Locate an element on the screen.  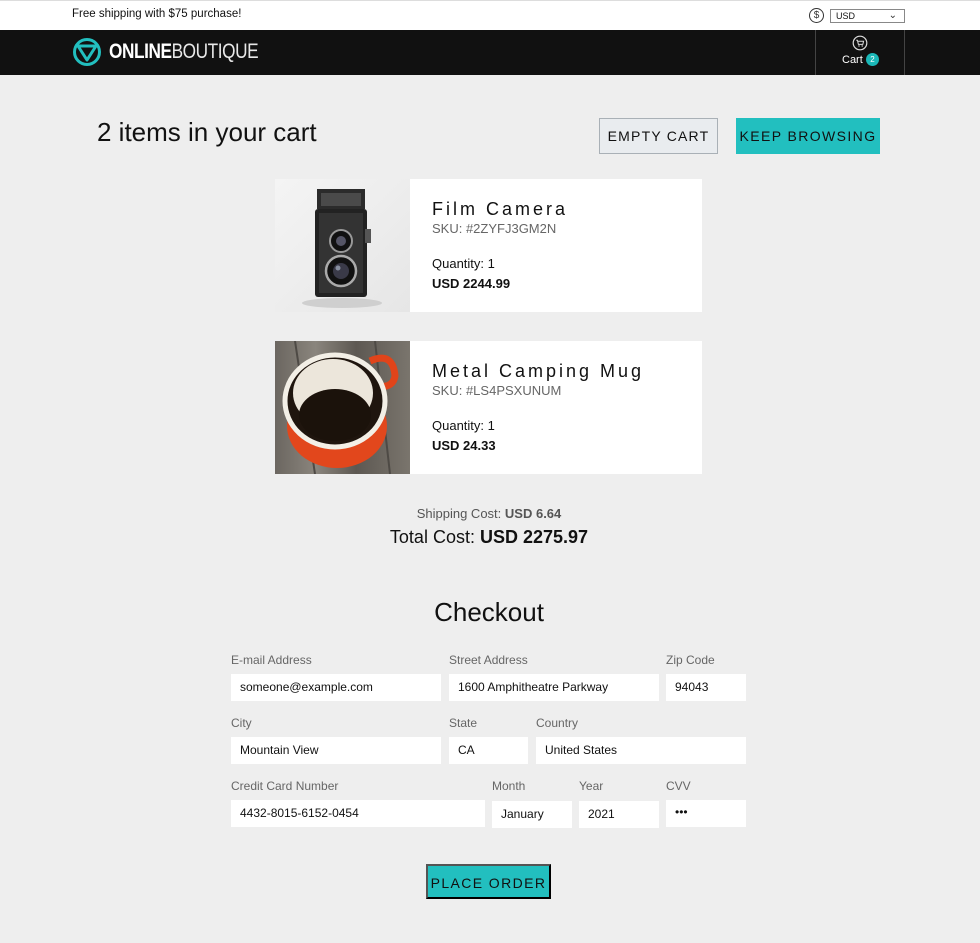
currency-value: USD is located at coordinates (846, 16).